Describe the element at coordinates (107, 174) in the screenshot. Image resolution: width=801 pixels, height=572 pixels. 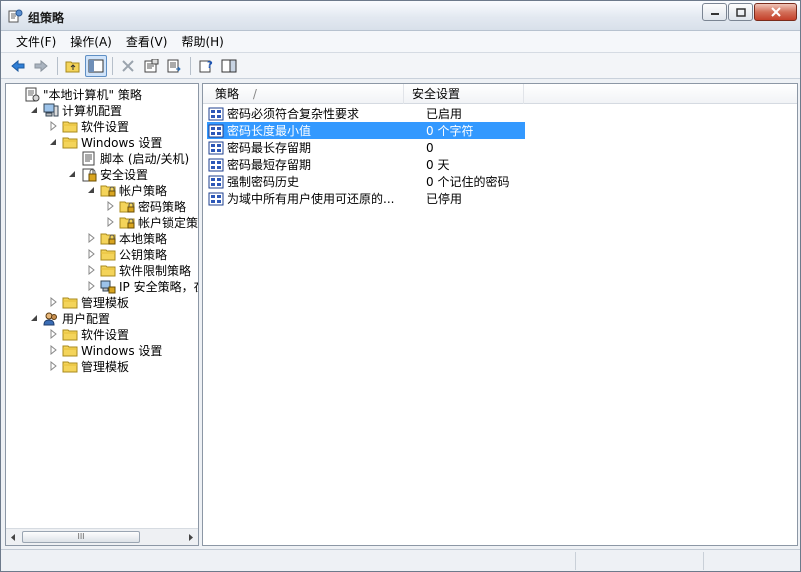
I see `tree-node: 安全设置` at that location.